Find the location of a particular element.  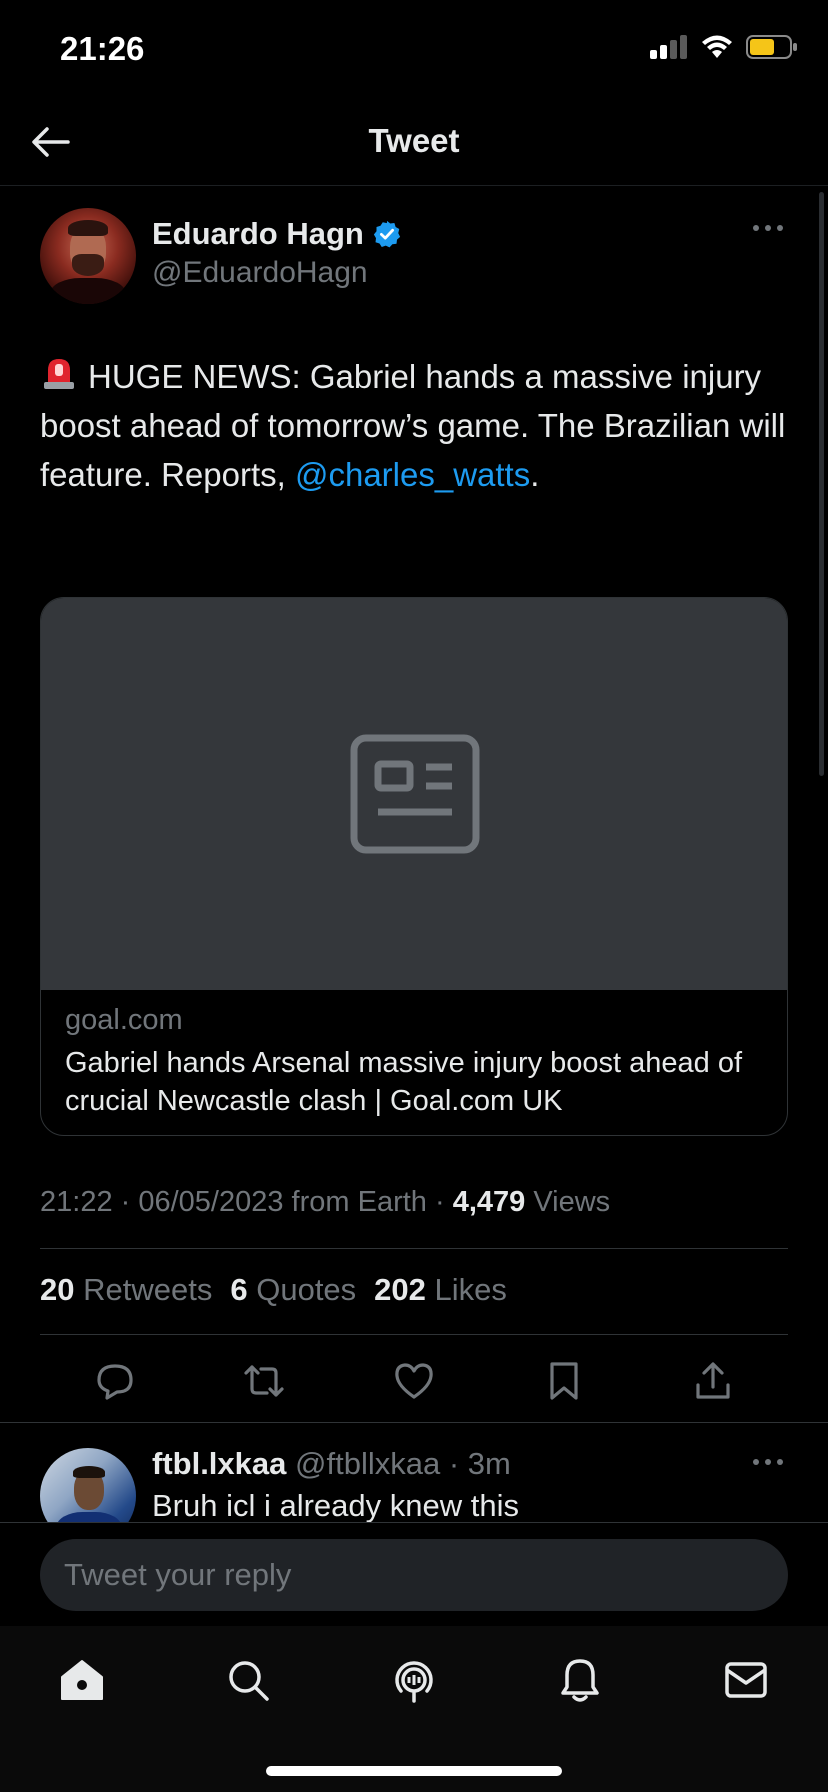

notifications-icon is located at coordinates (580, 1680).